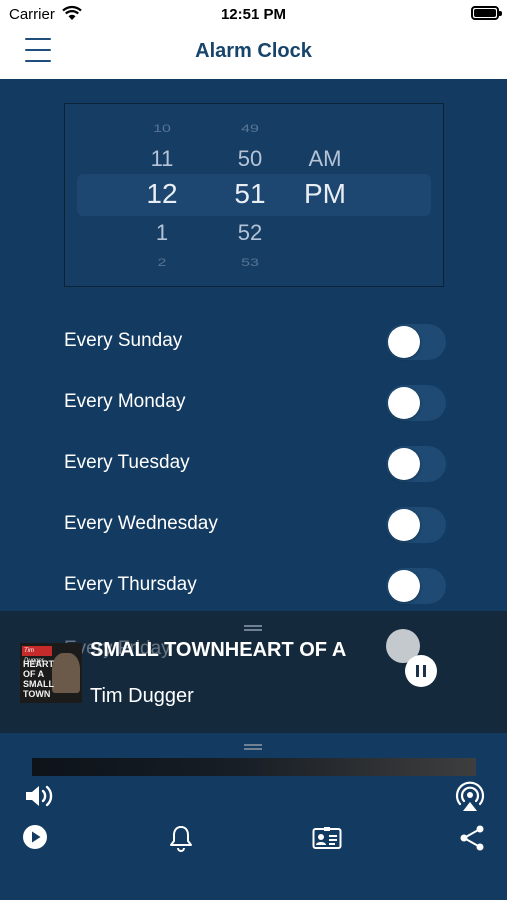 The width and height of the screenshot is (507, 900). Describe the element at coordinates (250, 262) in the screenshot. I see `minute-option: 53` at that location.